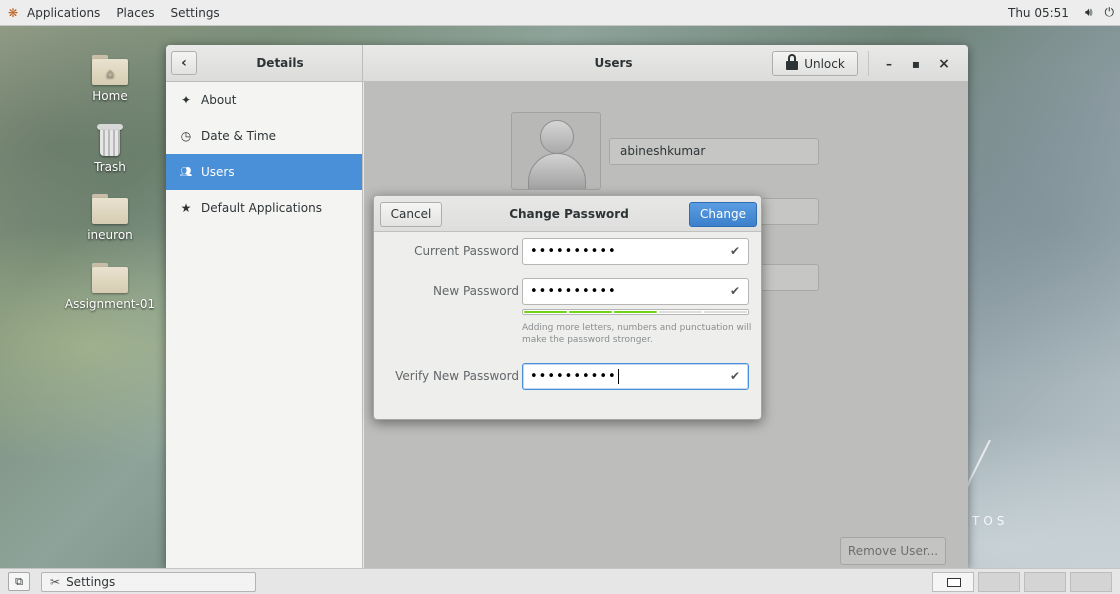 The width and height of the screenshot is (1120, 594). I want to click on star-icon: ★, so click(186, 208).